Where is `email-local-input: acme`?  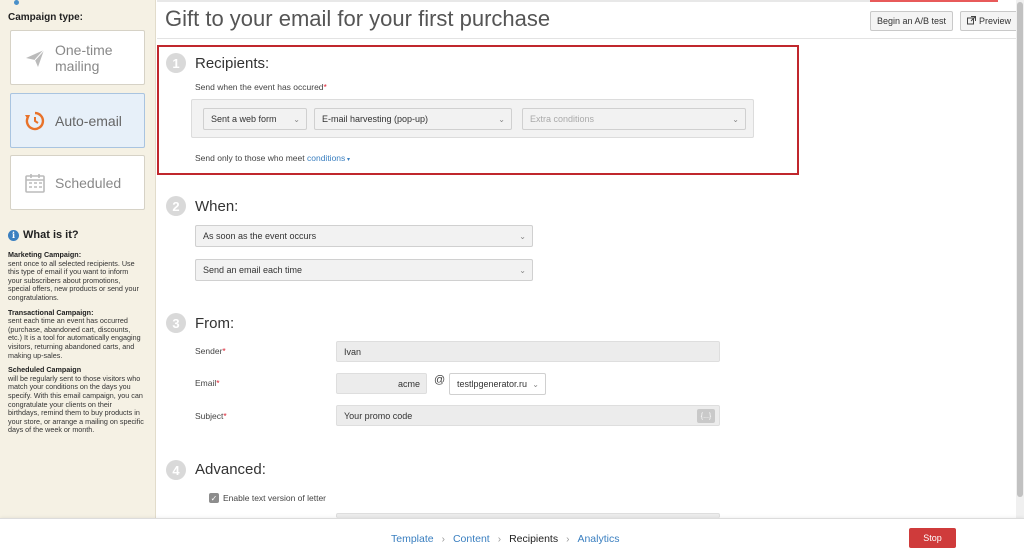
email-local-input: acme is located at coordinates (381, 383).